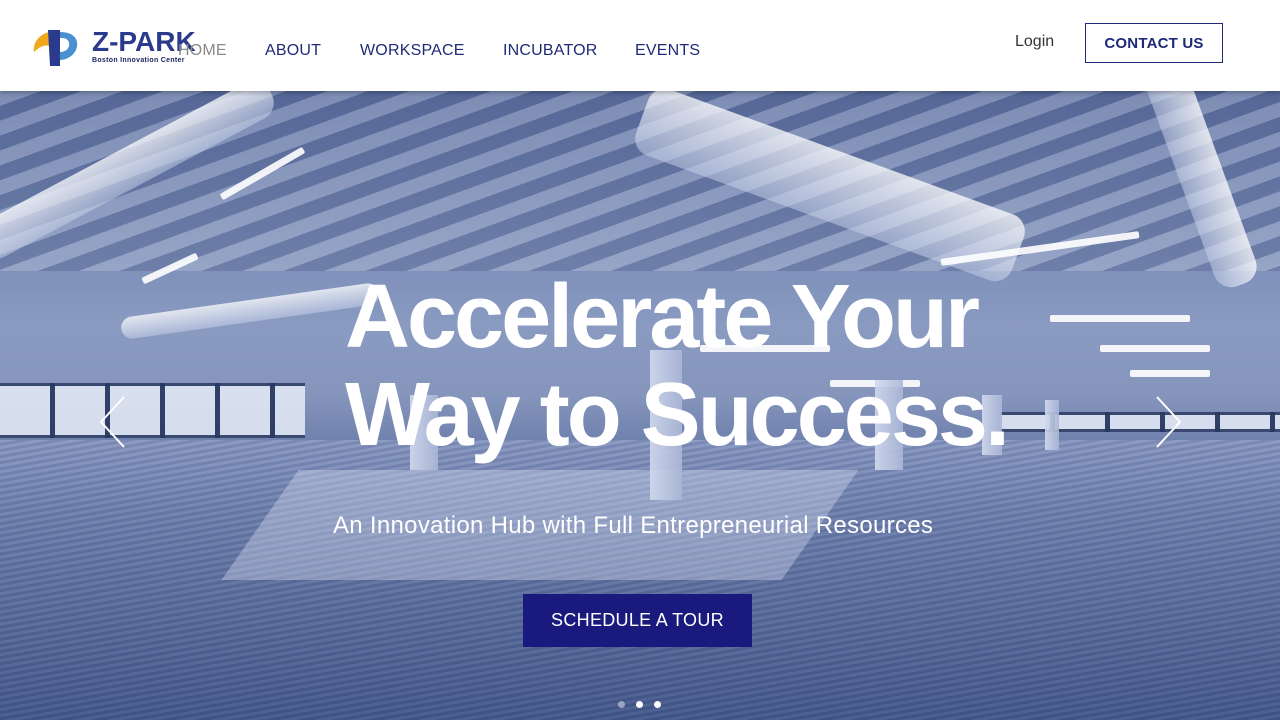 This screenshot has height=720, width=1280. I want to click on login-link: Login, so click(1034, 42).